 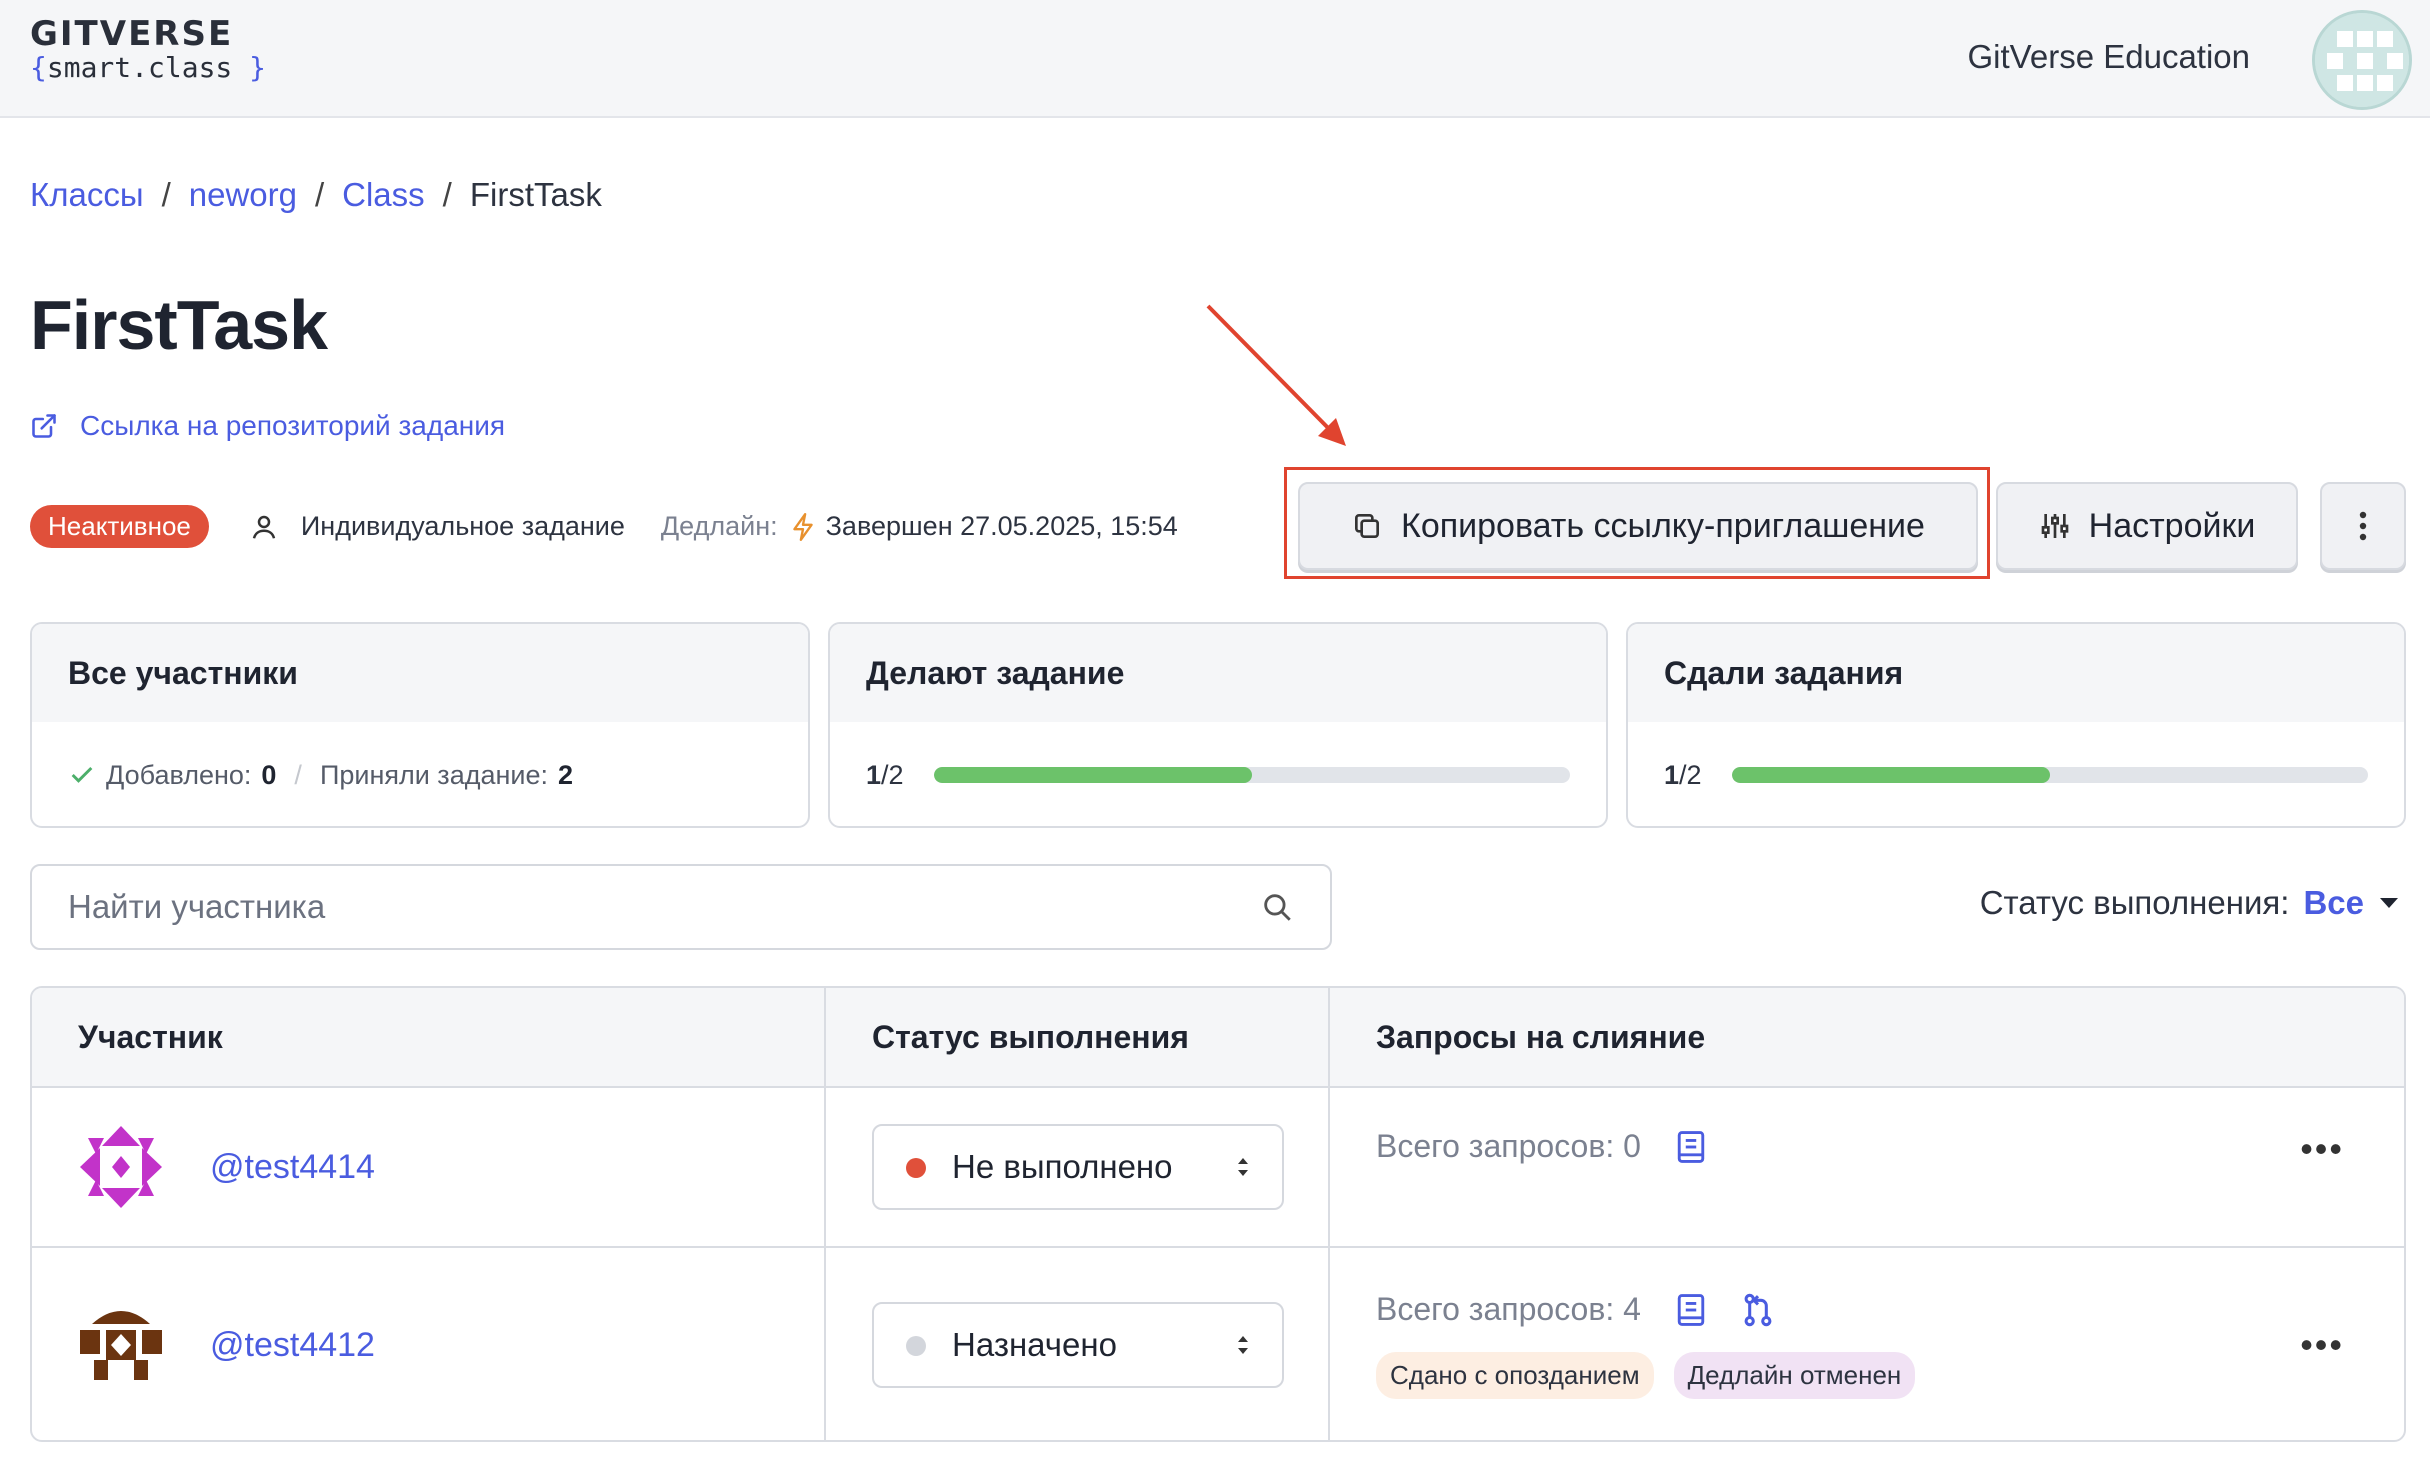 I want to click on caret-down-icon, so click(x=2389, y=903).